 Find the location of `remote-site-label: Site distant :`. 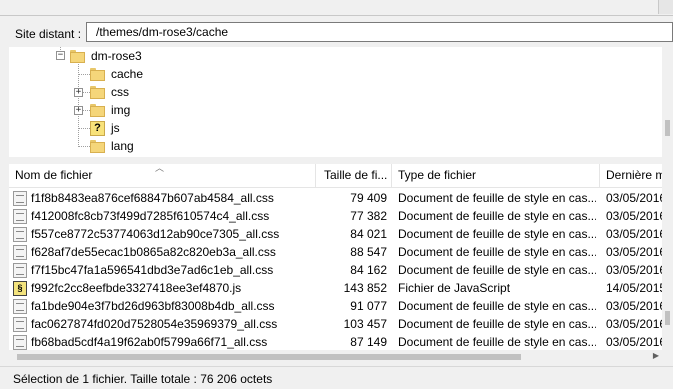

remote-site-label: Site distant : is located at coordinates (48, 34).